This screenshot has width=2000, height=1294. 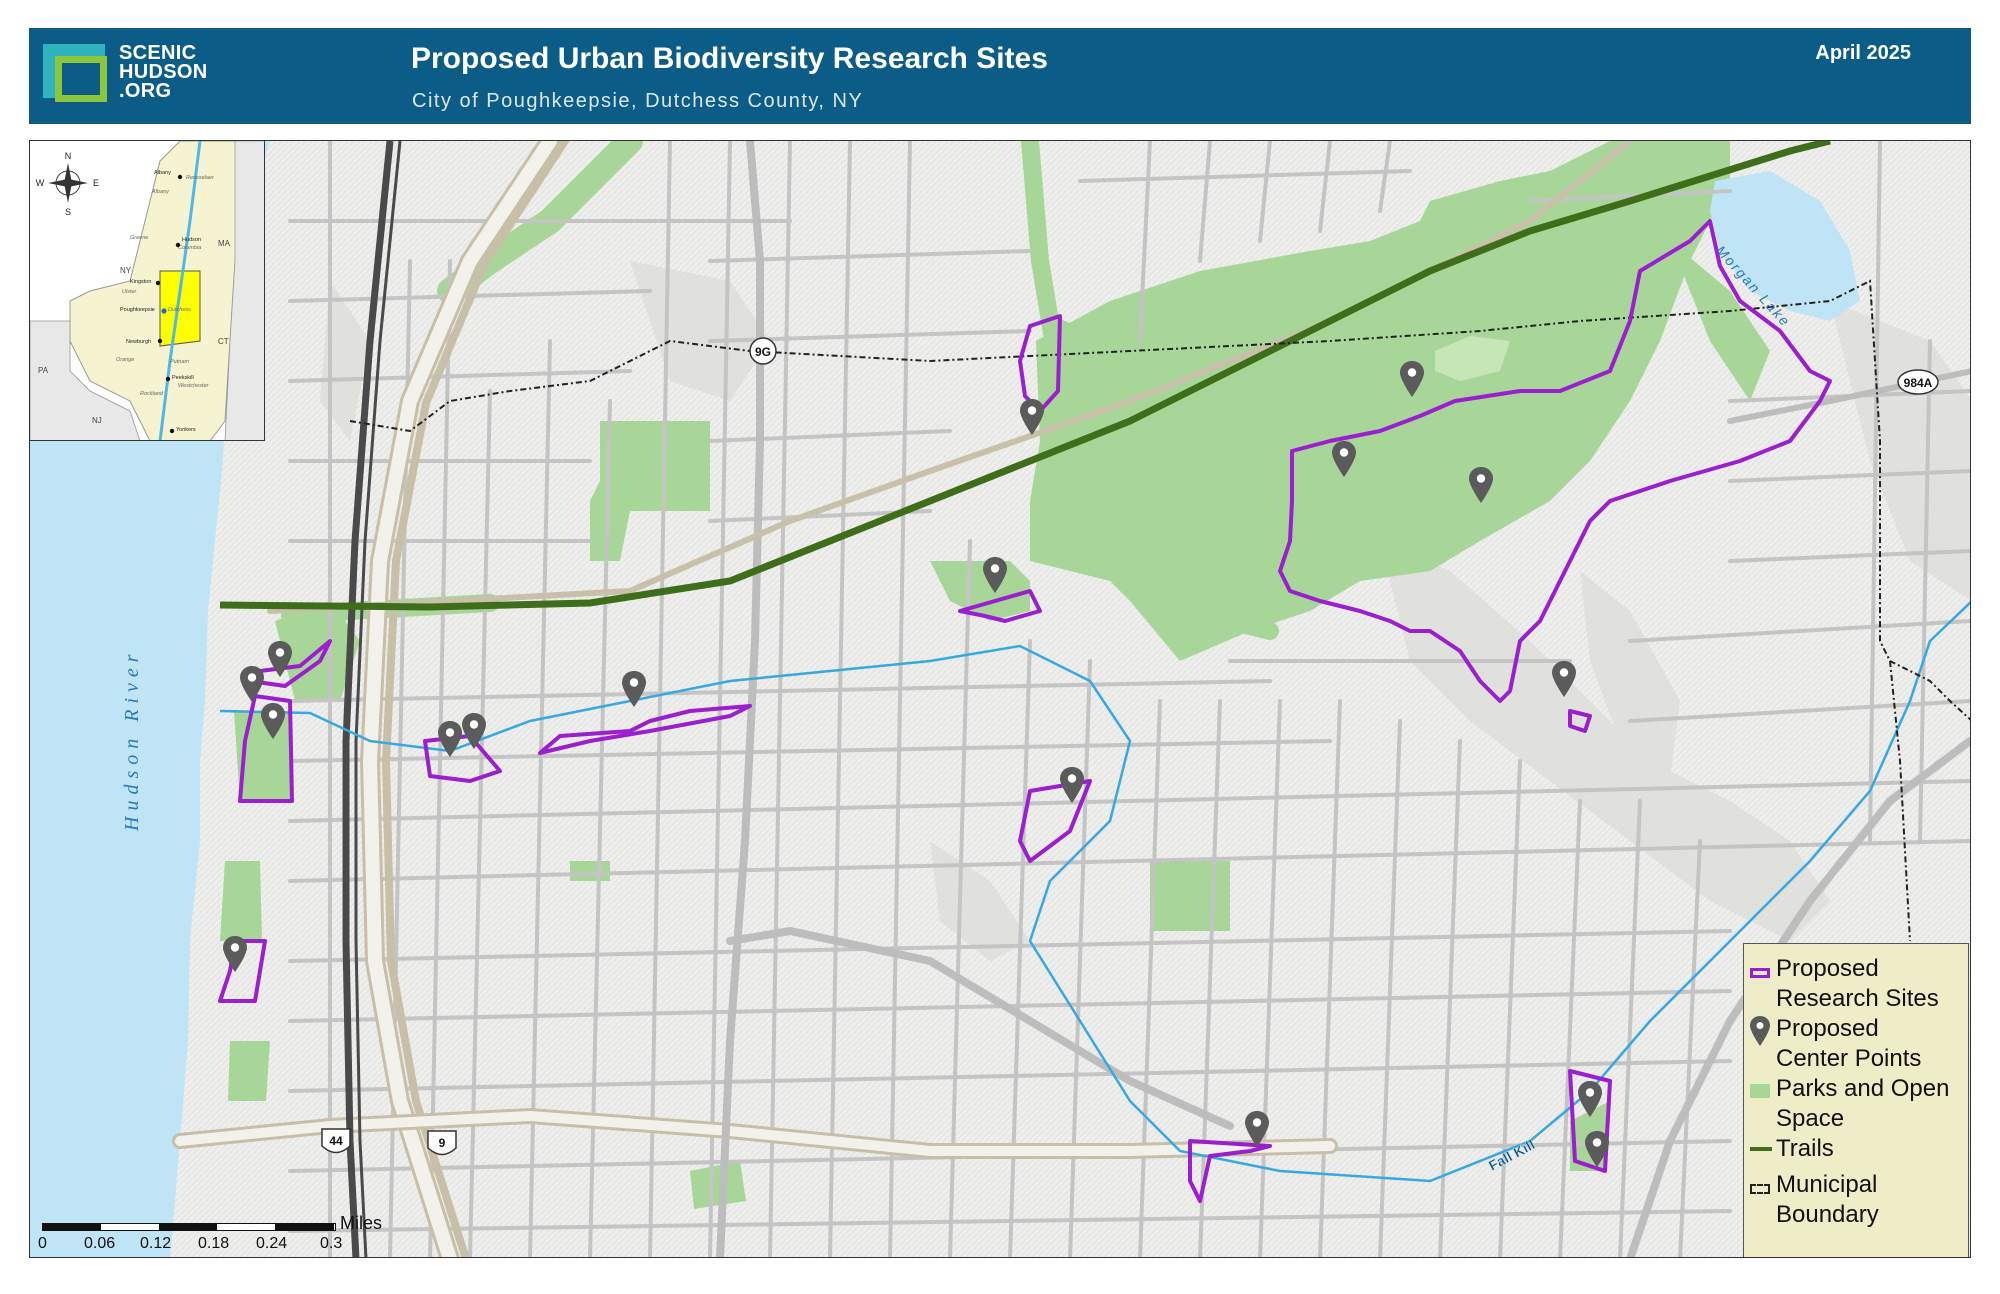 I want to click on svg-text: 44, so click(x=336, y=1141).